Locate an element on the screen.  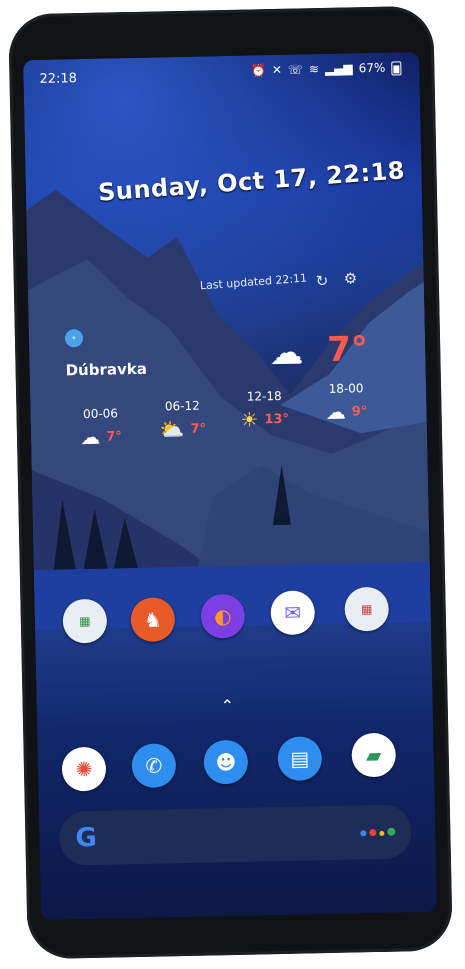
current-temperature: 7° is located at coordinates (347, 349).